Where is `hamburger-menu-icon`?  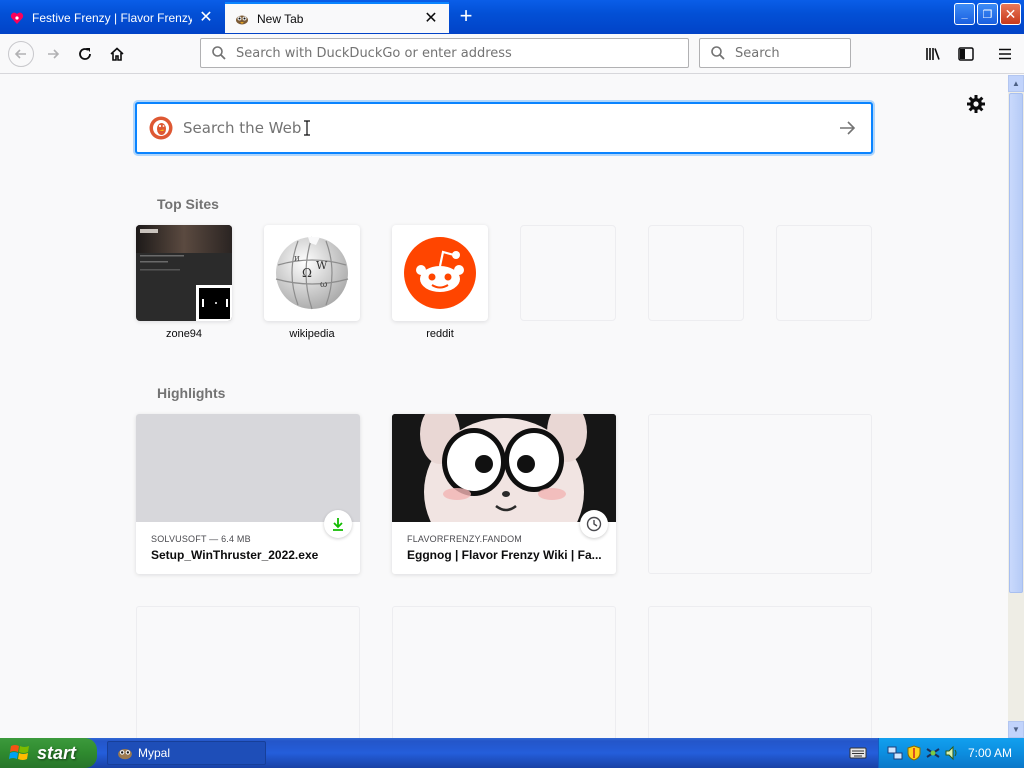
hamburger-menu-icon is located at coordinates (1005, 54).